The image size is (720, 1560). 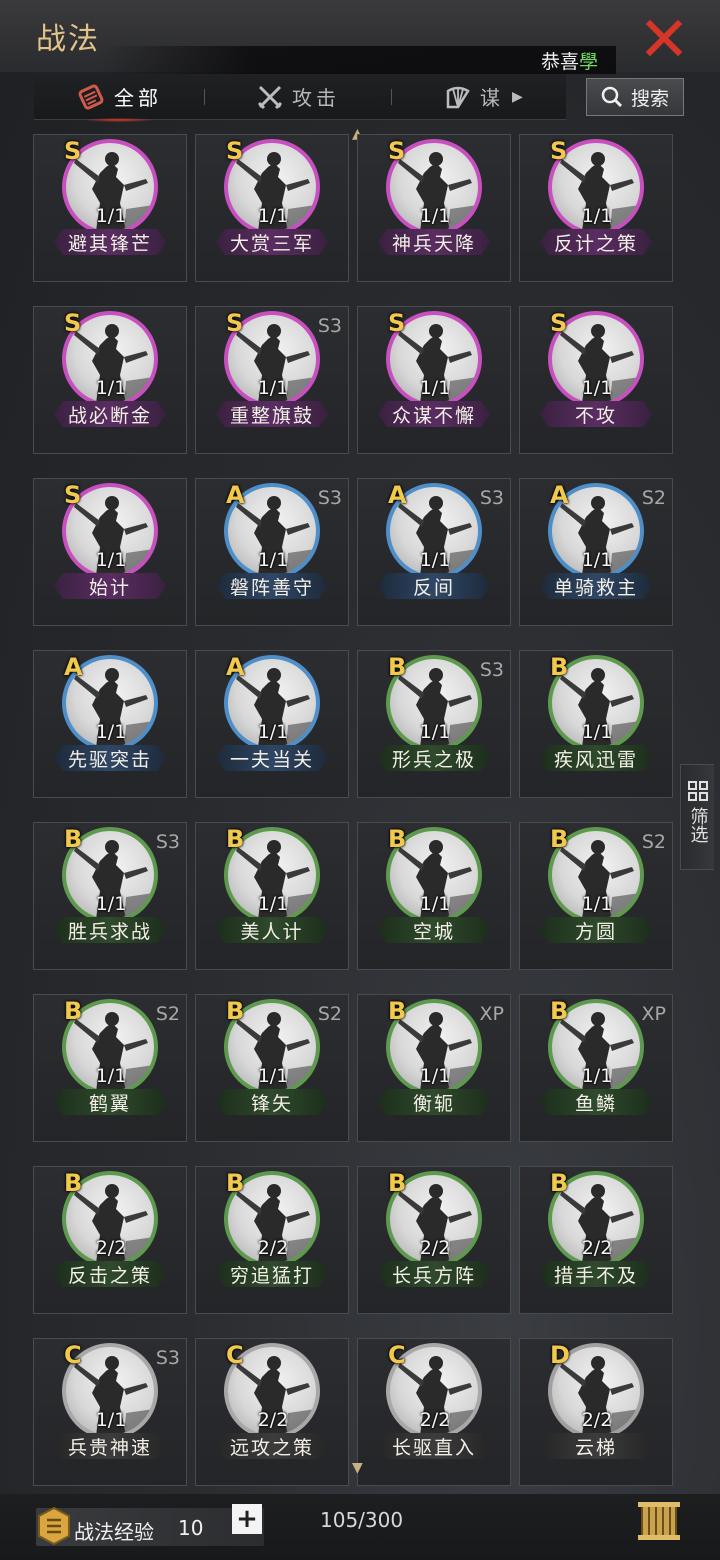 What do you see at coordinates (560, 1355) in the screenshot?
I see `grade-badge: D` at bounding box center [560, 1355].